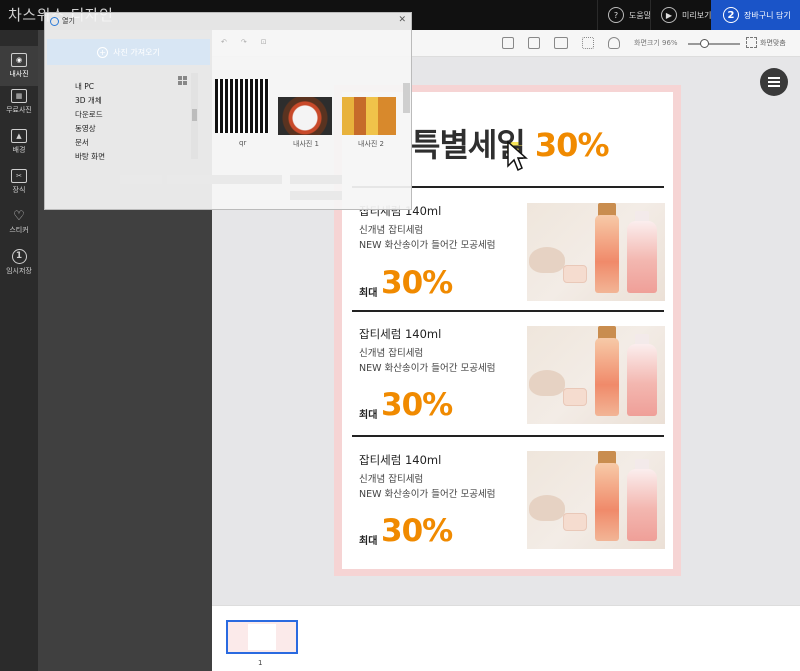 Image resolution: width=800 pixels, height=671 pixels. Describe the element at coordinates (265, 190) in the screenshot. I see `dialog-footer` at that location.